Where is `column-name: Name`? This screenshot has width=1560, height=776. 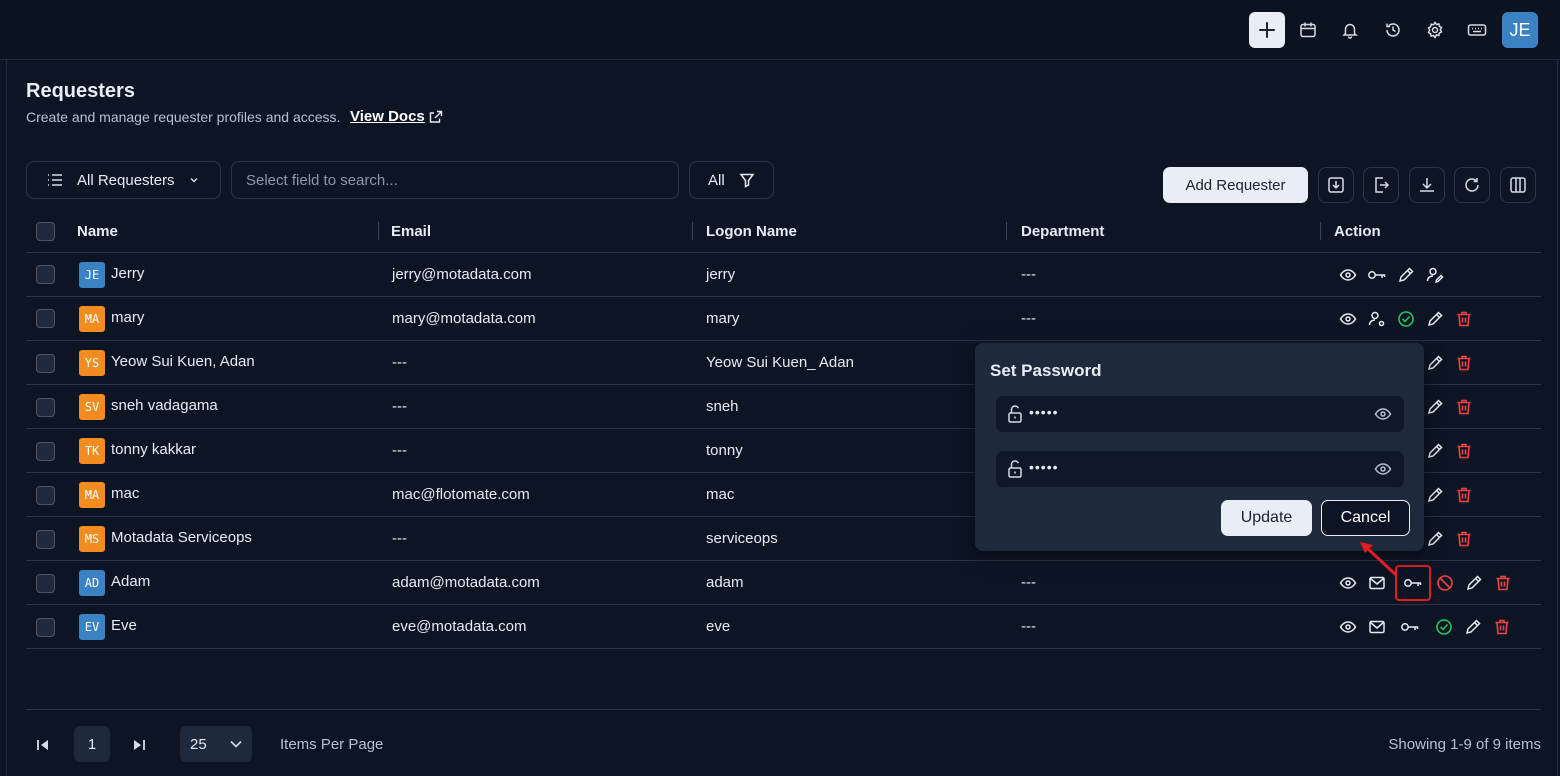
column-name: Name is located at coordinates (97, 231).